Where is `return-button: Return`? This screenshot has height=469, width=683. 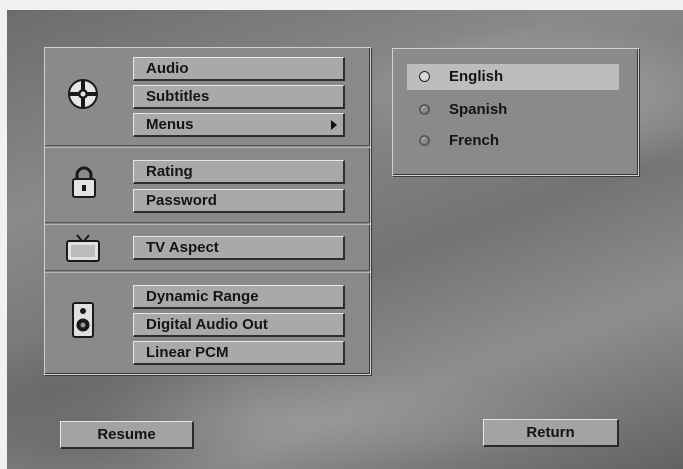 return-button: Return is located at coordinates (551, 433).